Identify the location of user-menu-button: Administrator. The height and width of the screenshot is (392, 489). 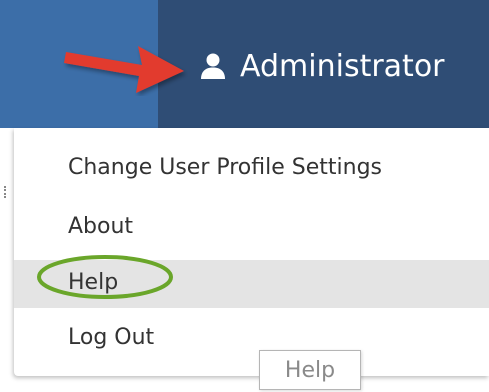
(322, 66).